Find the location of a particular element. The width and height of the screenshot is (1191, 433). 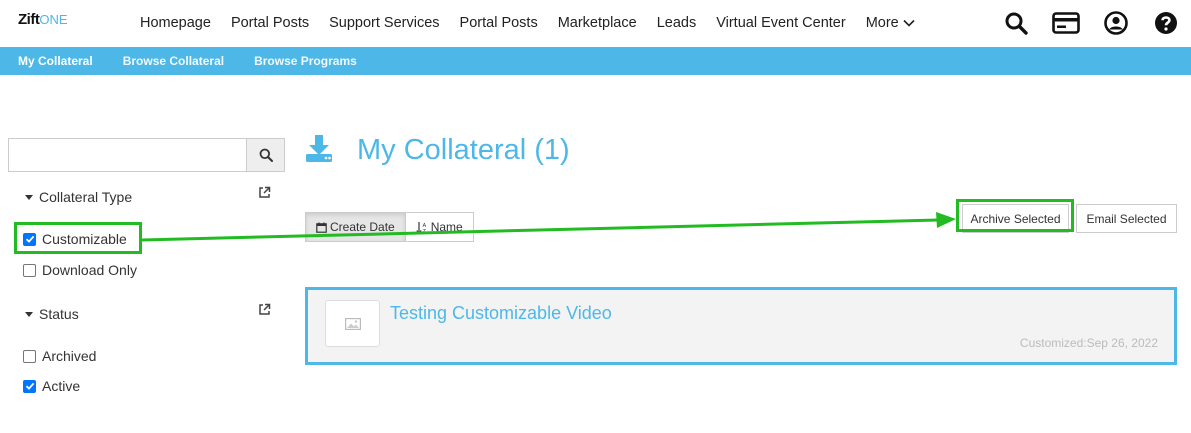

annotation-arrow is located at coordinates (548, 227).